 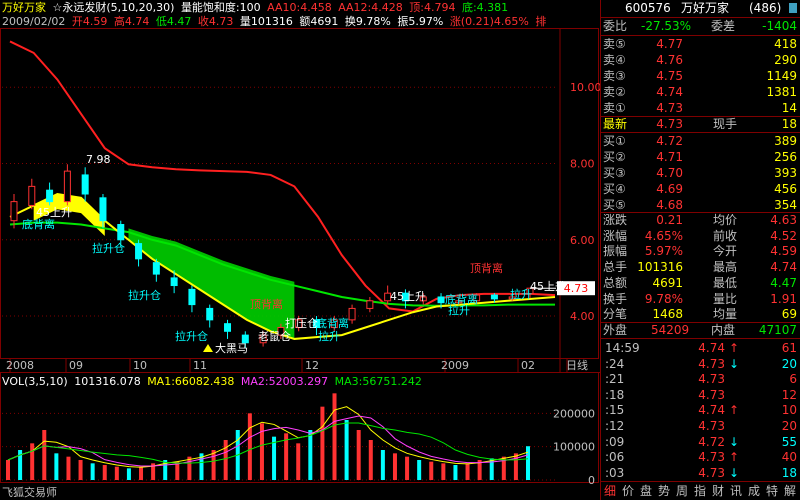 What do you see at coordinates (628, 491) in the screenshot?
I see `bottom-tab: 价` at bounding box center [628, 491].